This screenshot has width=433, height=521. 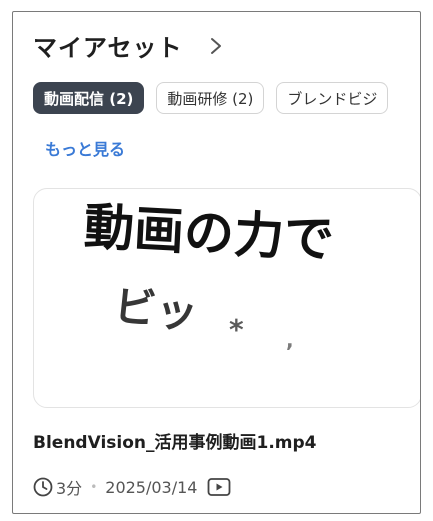 What do you see at coordinates (175, 440) in the screenshot?
I see `video-title: BlendVision_活用事例動画1.mp4` at bounding box center [175, 440].